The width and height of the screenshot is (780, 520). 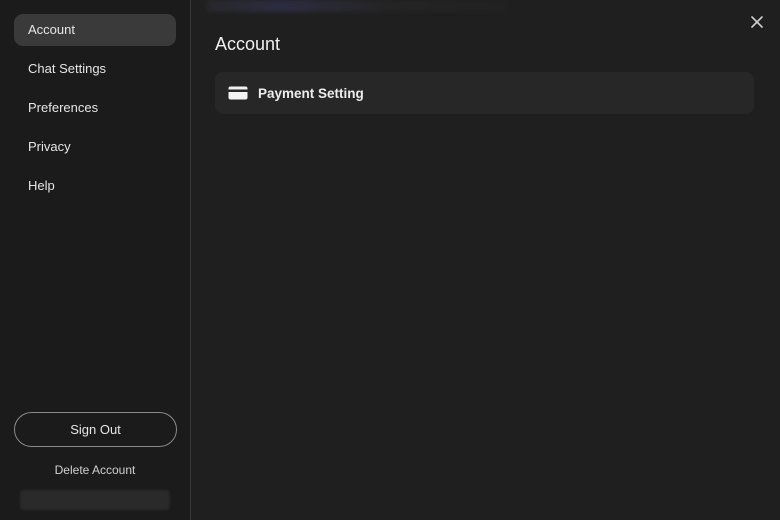 I want to click on sidebar-item-account: Account, so click(x=95, y=30).